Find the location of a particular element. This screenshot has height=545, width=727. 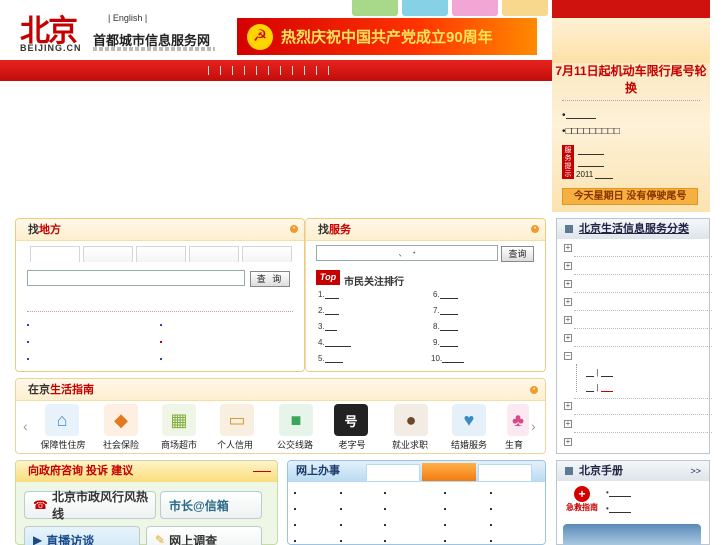

place-search-input is located at coordinates (136, 278).